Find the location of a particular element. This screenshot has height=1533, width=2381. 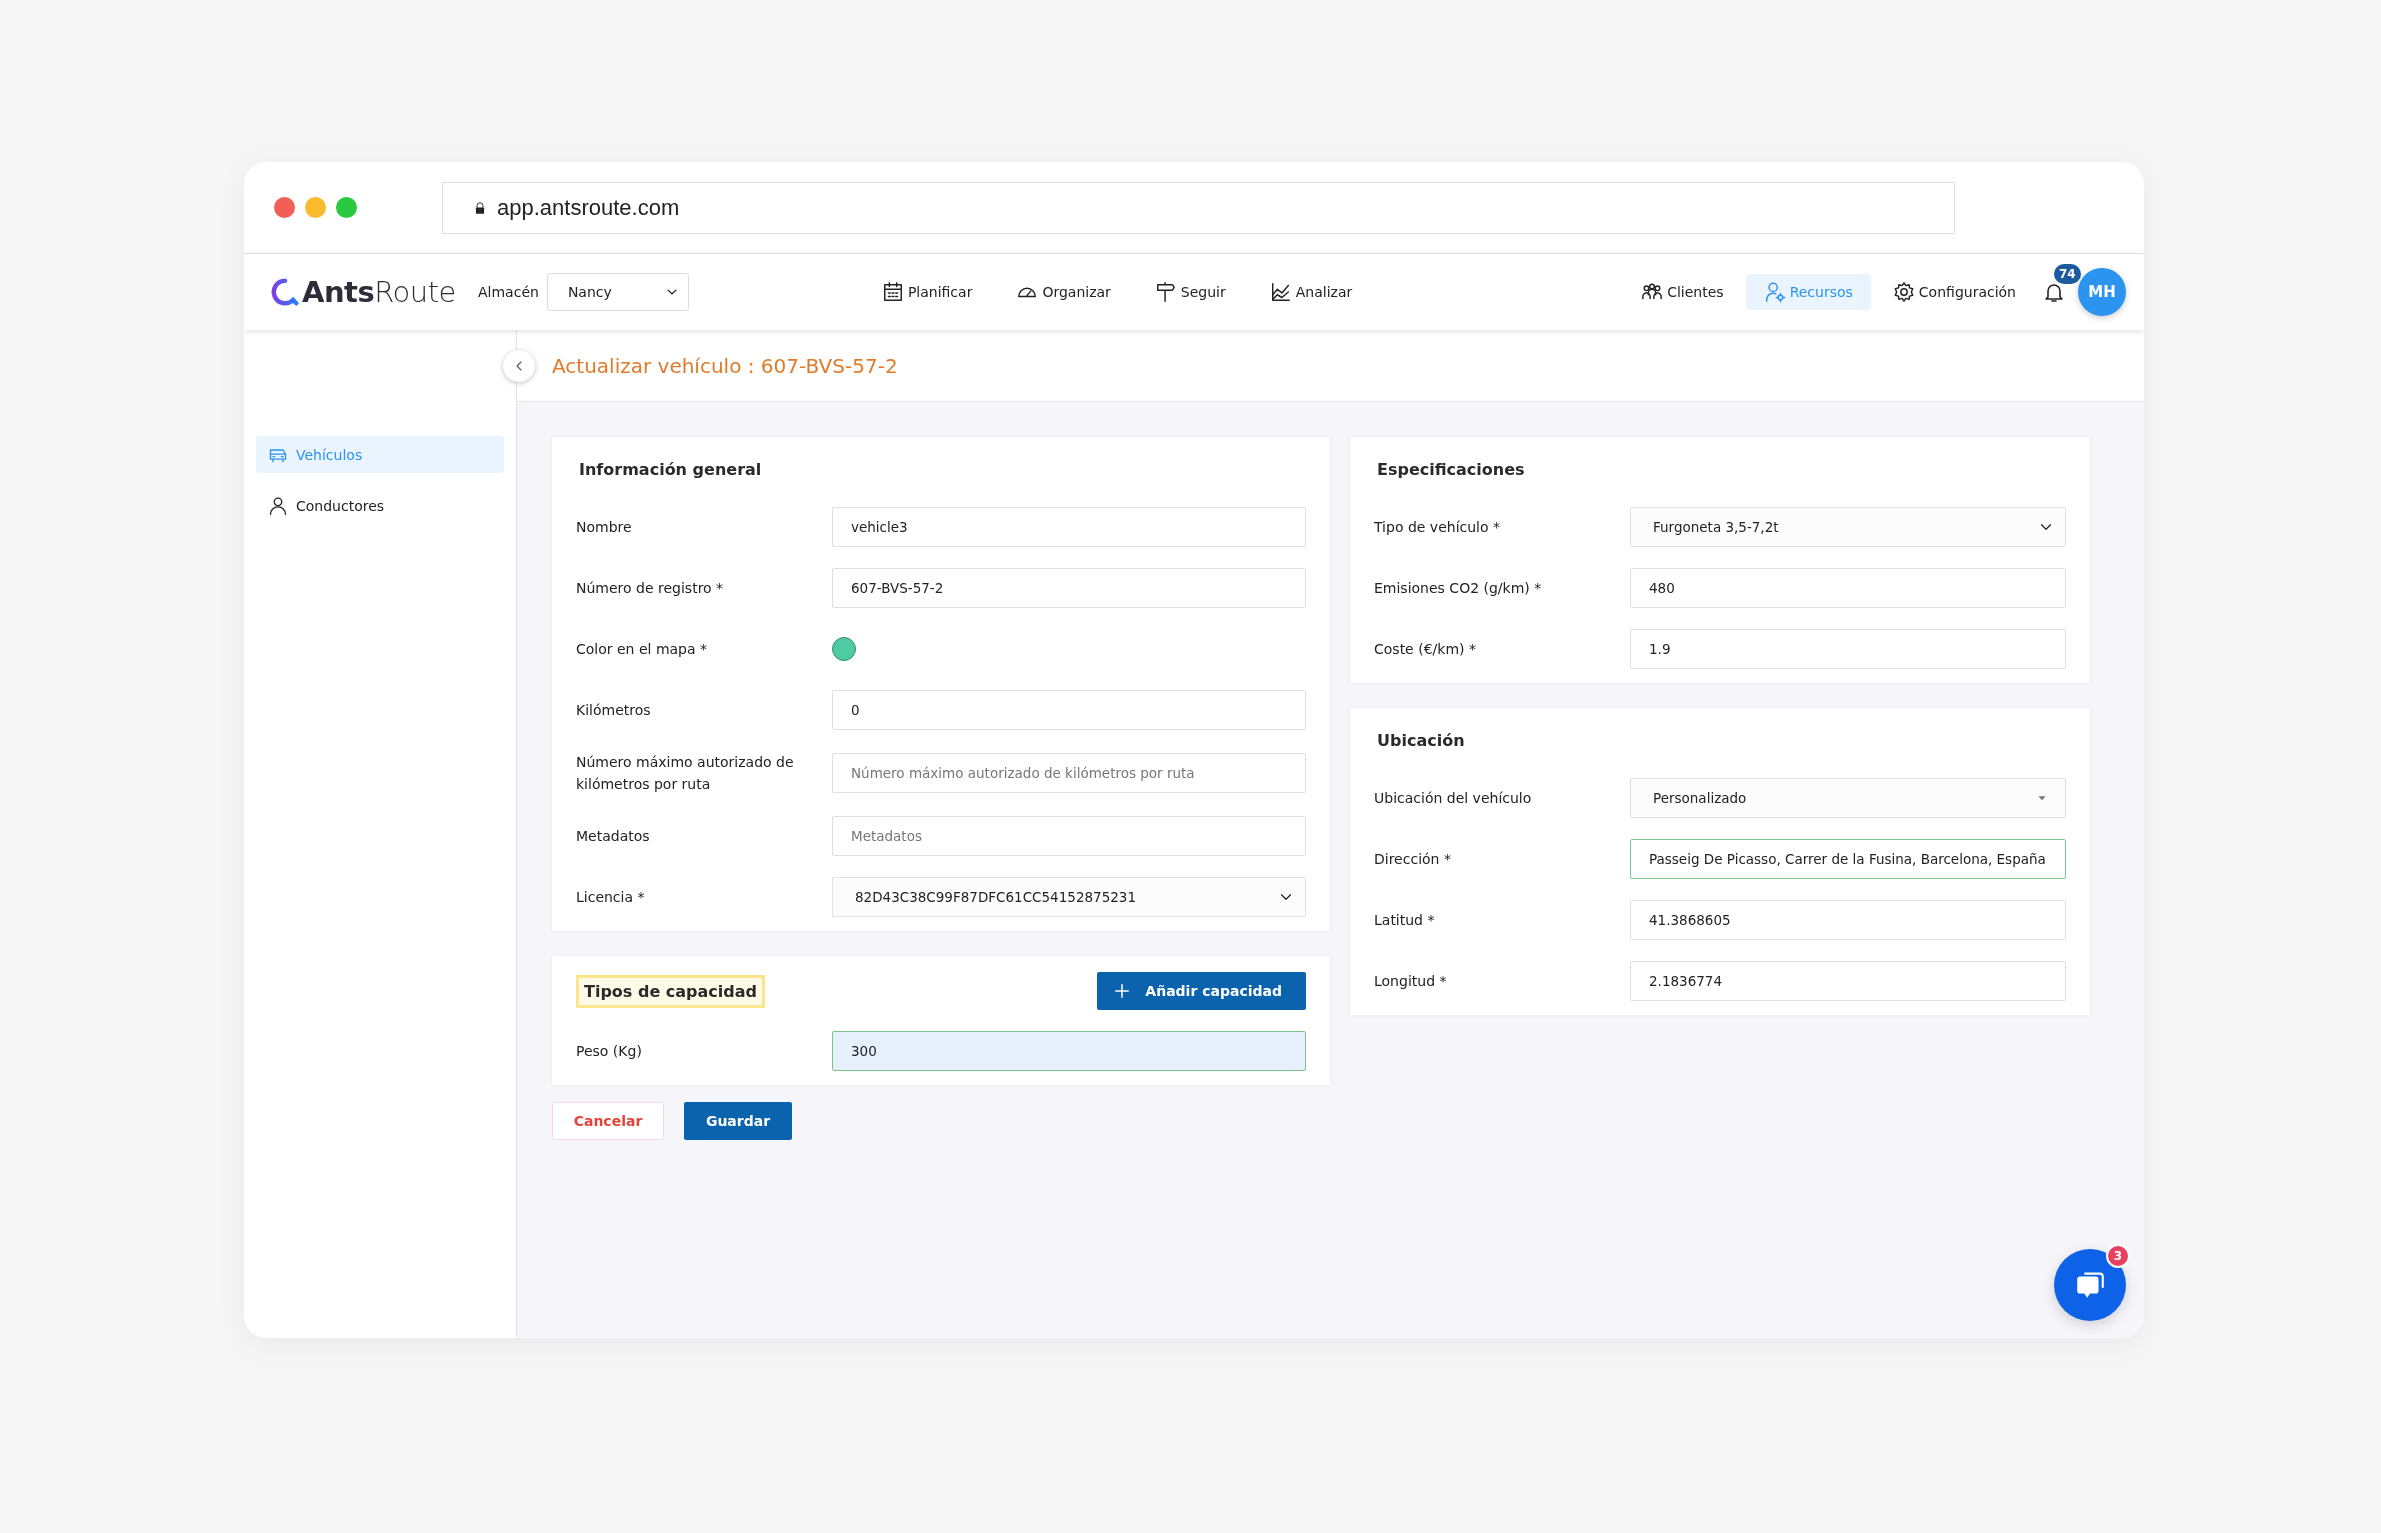

nav-link: Analizar is located at coordinates (1311, 292).